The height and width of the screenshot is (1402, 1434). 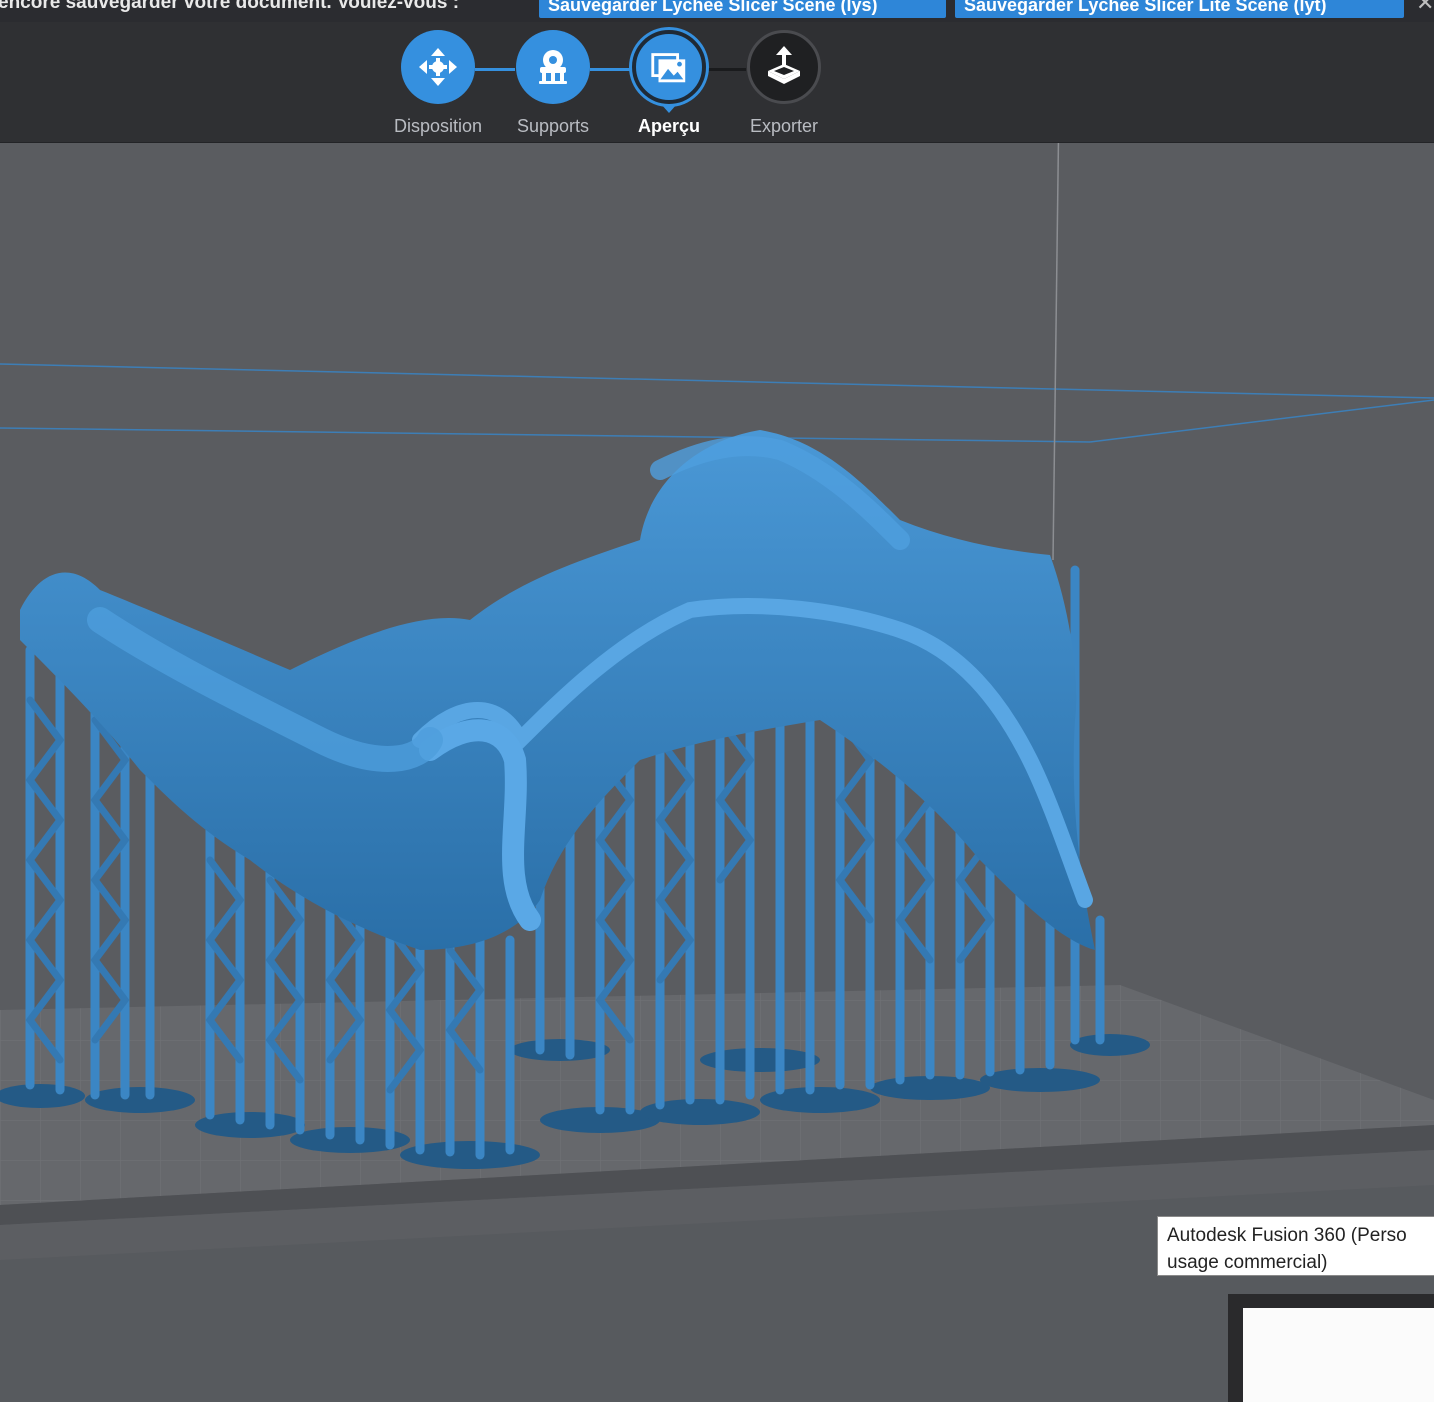 I want to click on close-icon: ✕, so click(x=1425, y=8).